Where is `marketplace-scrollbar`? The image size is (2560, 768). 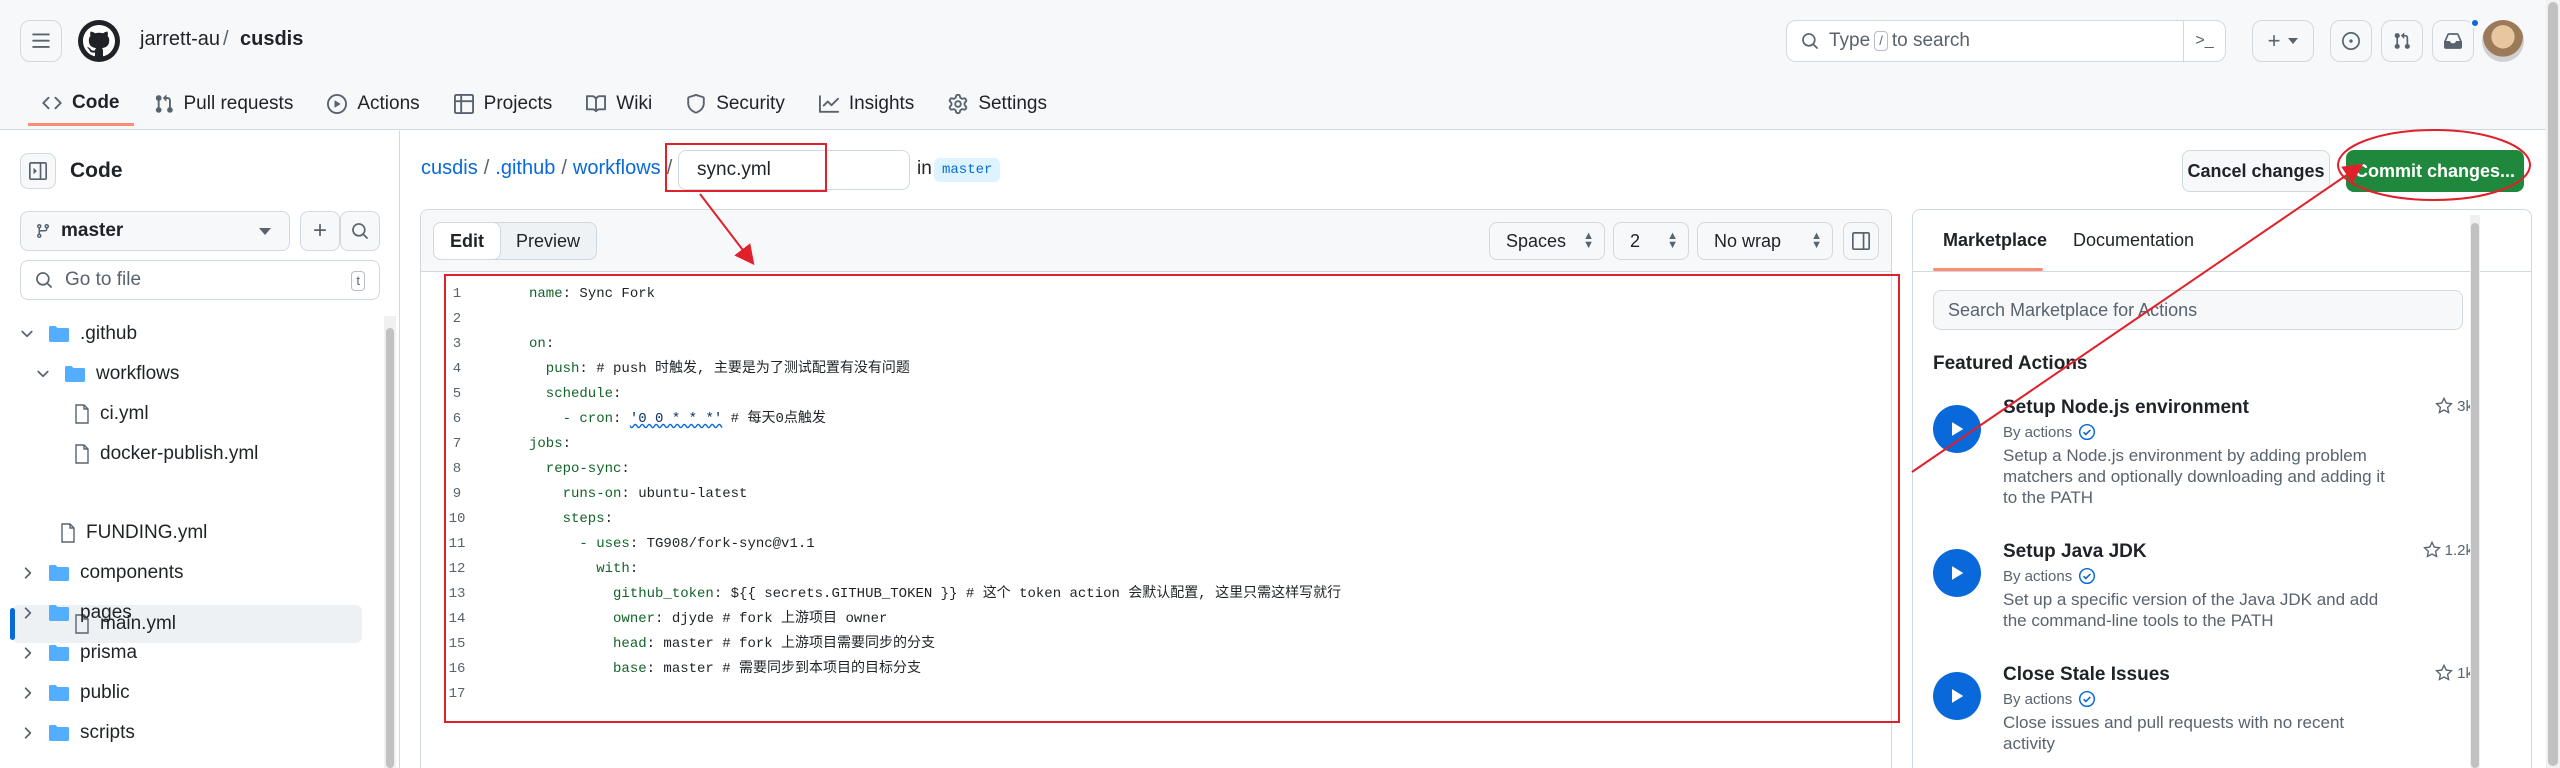
marketplace-scrollbar is located at coordinates (2475, 491).